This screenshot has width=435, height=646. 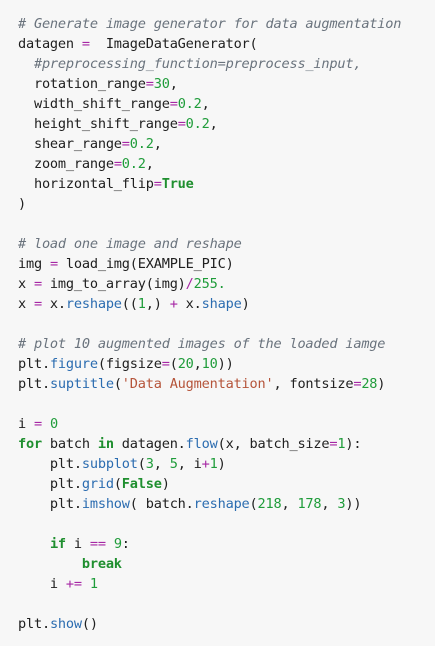 What do you see at coordinates (185, 364) in the screenshot?
I see `code-token: 20` at bounding box center [185, 364].